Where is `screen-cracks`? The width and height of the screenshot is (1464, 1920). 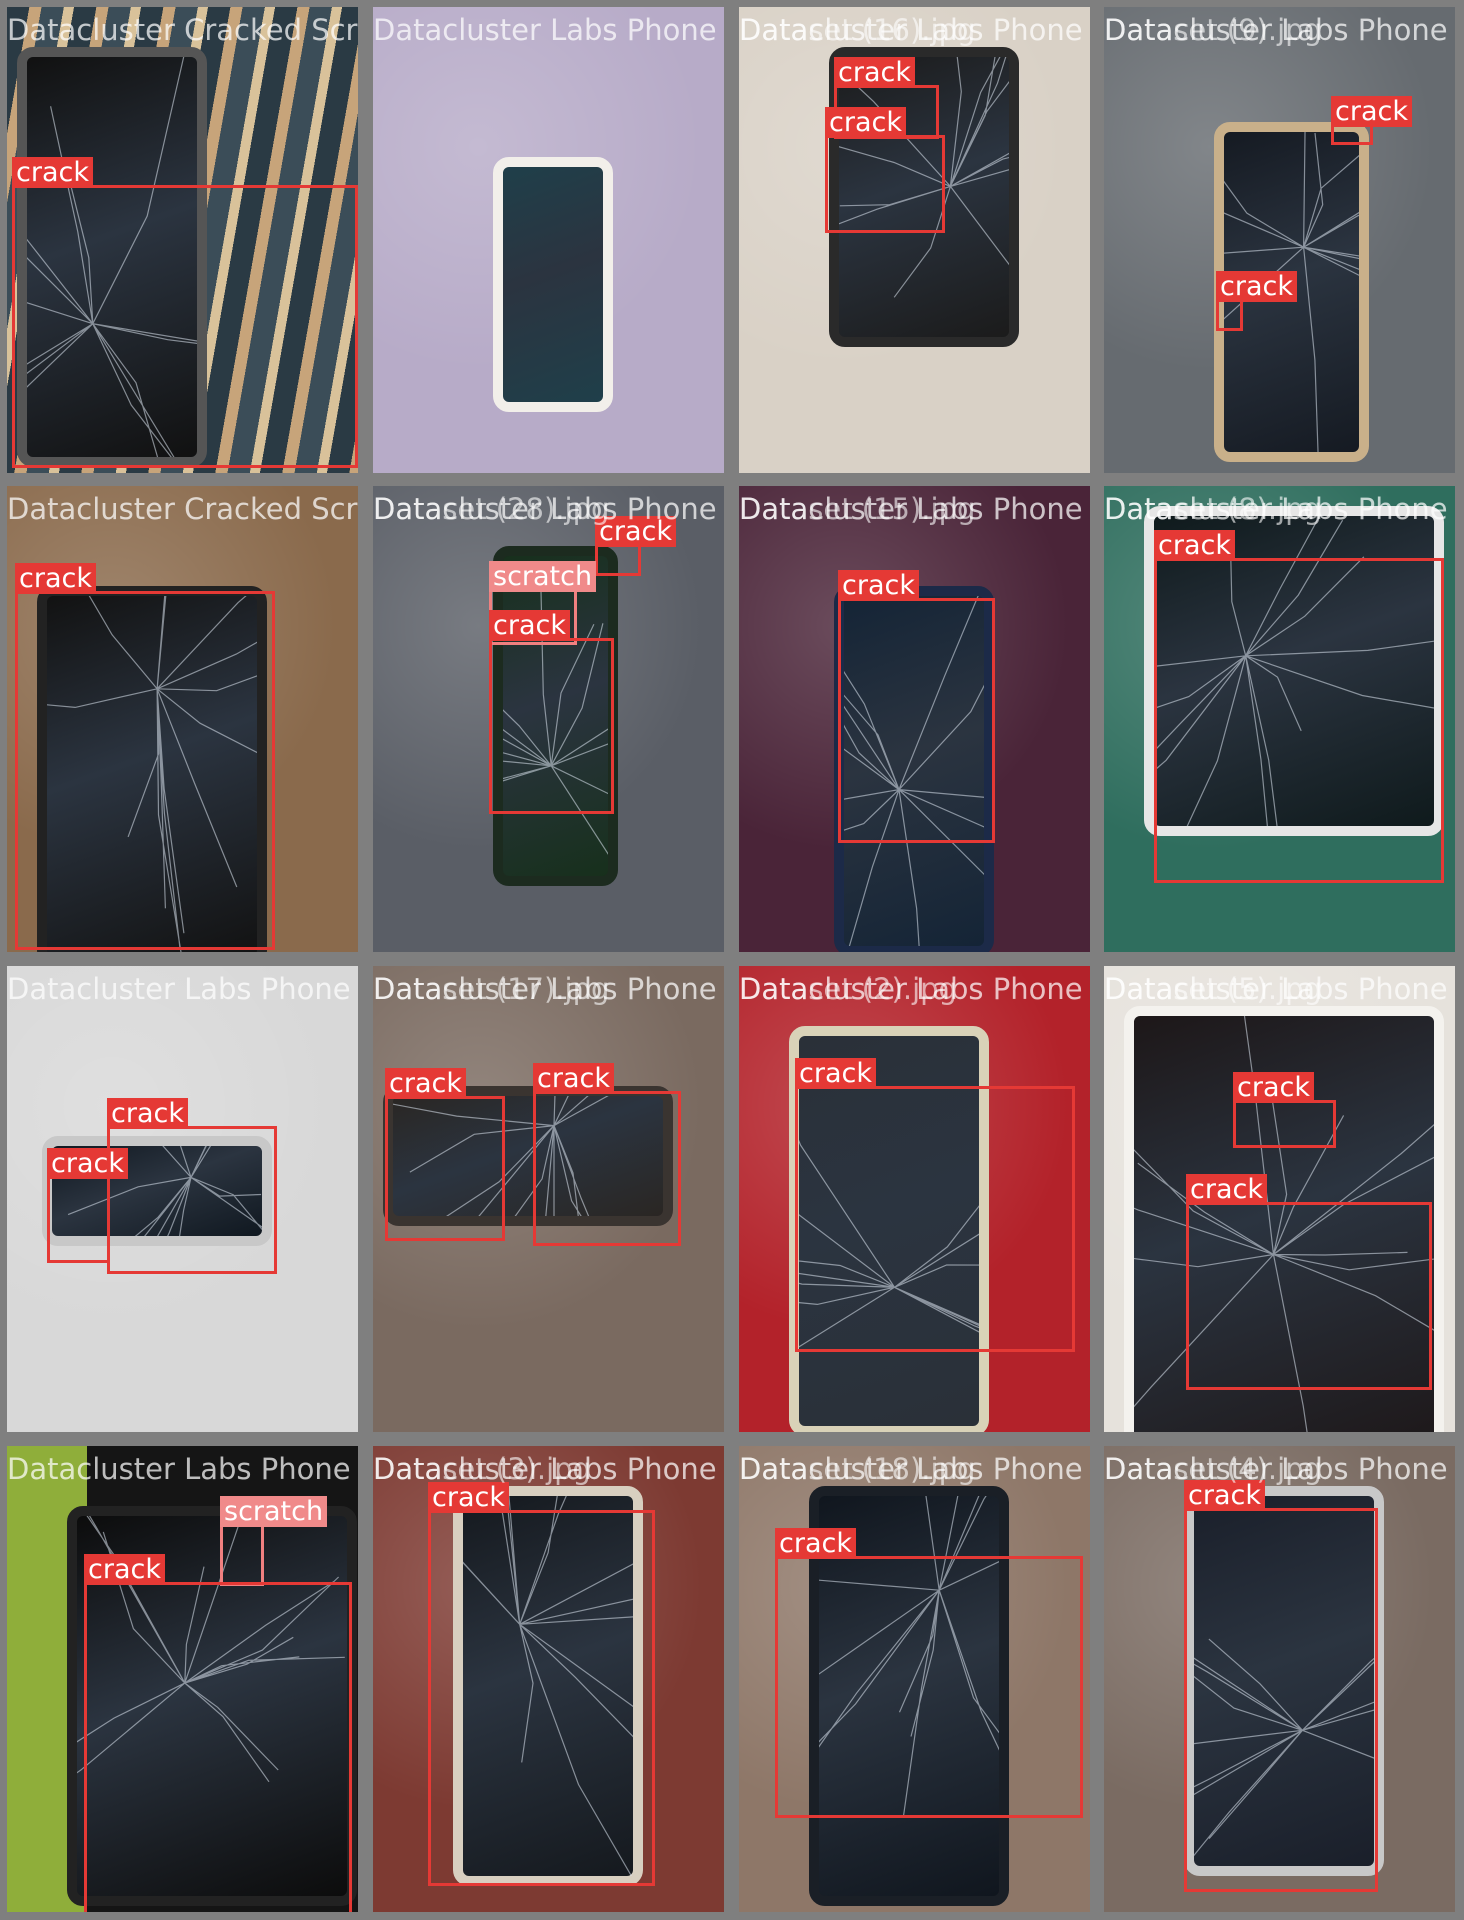 screen-cracks is located at coordinates (553, 284).